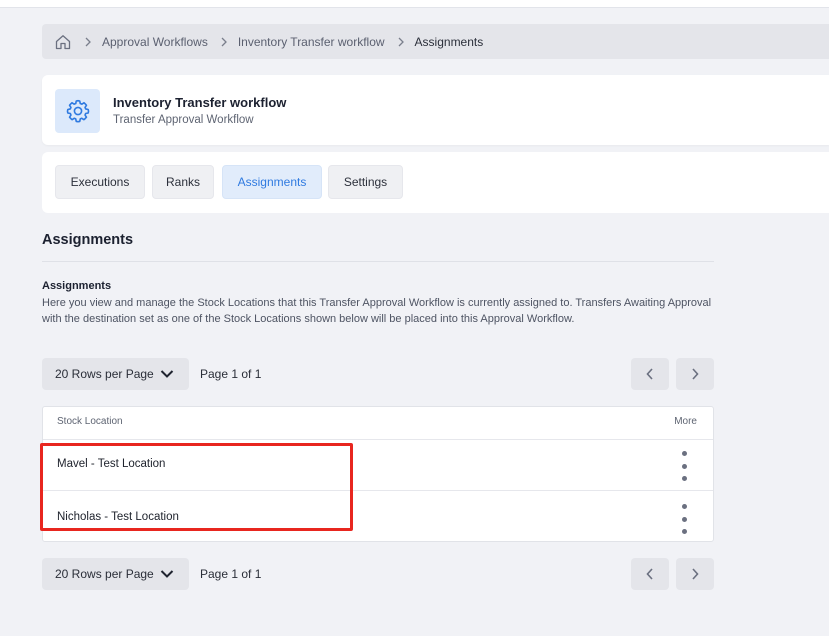 The image size is (829, 636). I want to click on breadcrumb-workflow: Inventory Transfer workflow, so click(311, 42).